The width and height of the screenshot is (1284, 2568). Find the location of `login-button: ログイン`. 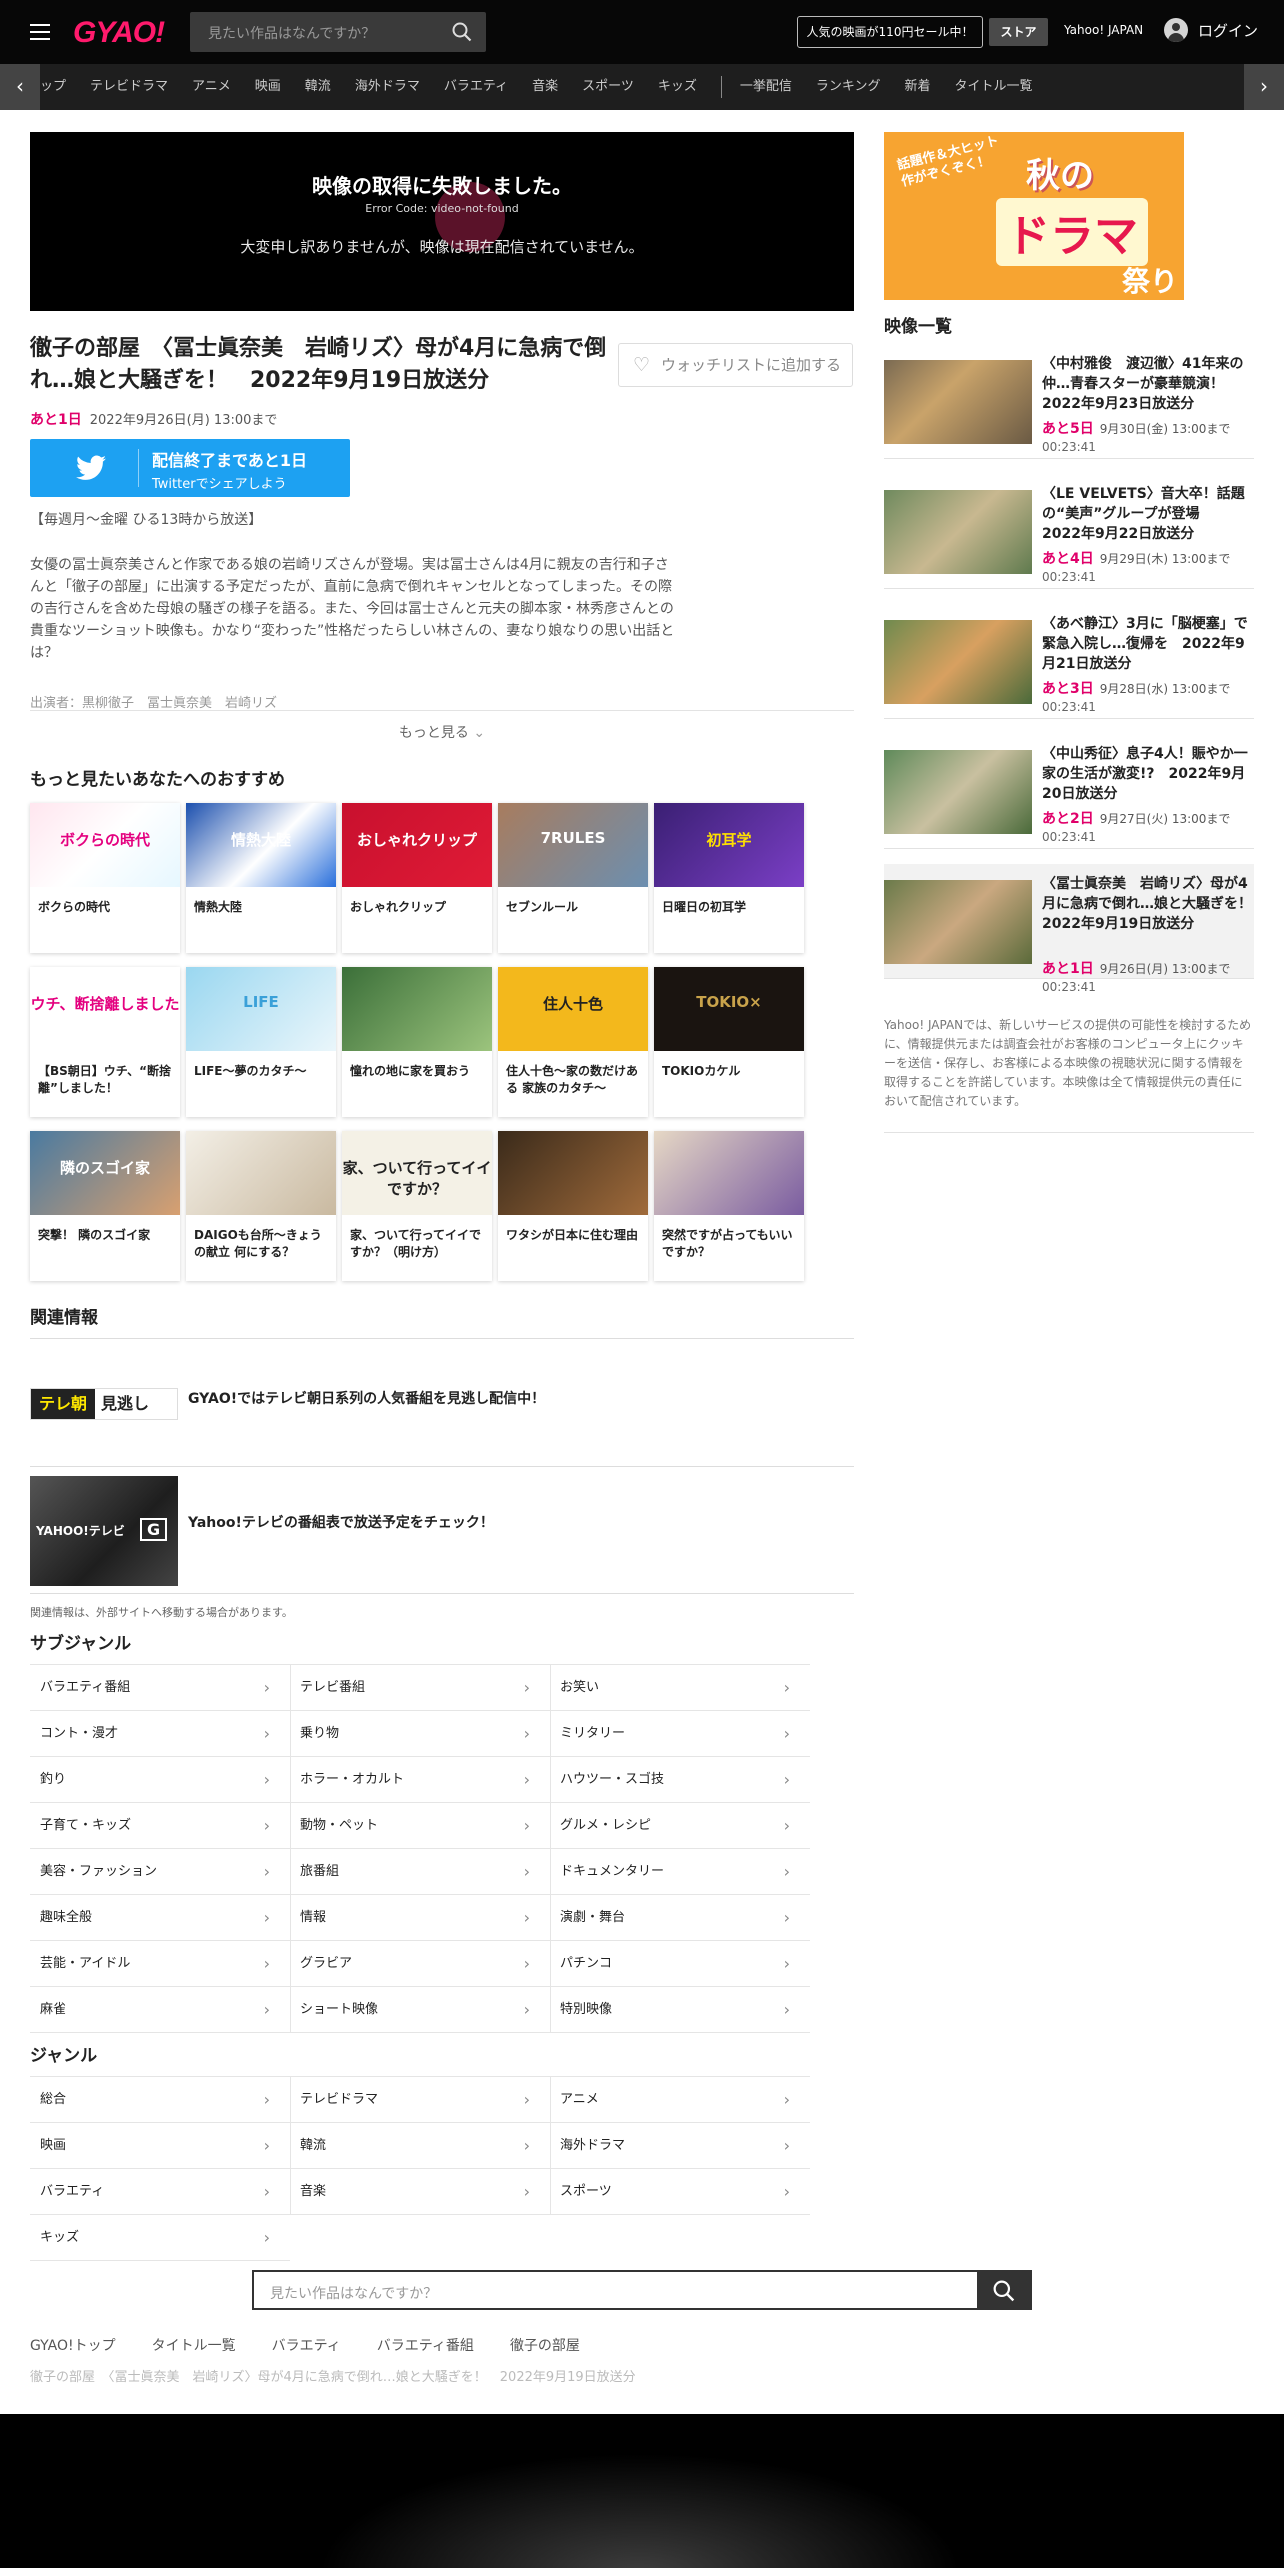

login-button: ログイン is located at coordinates (1211, 30).